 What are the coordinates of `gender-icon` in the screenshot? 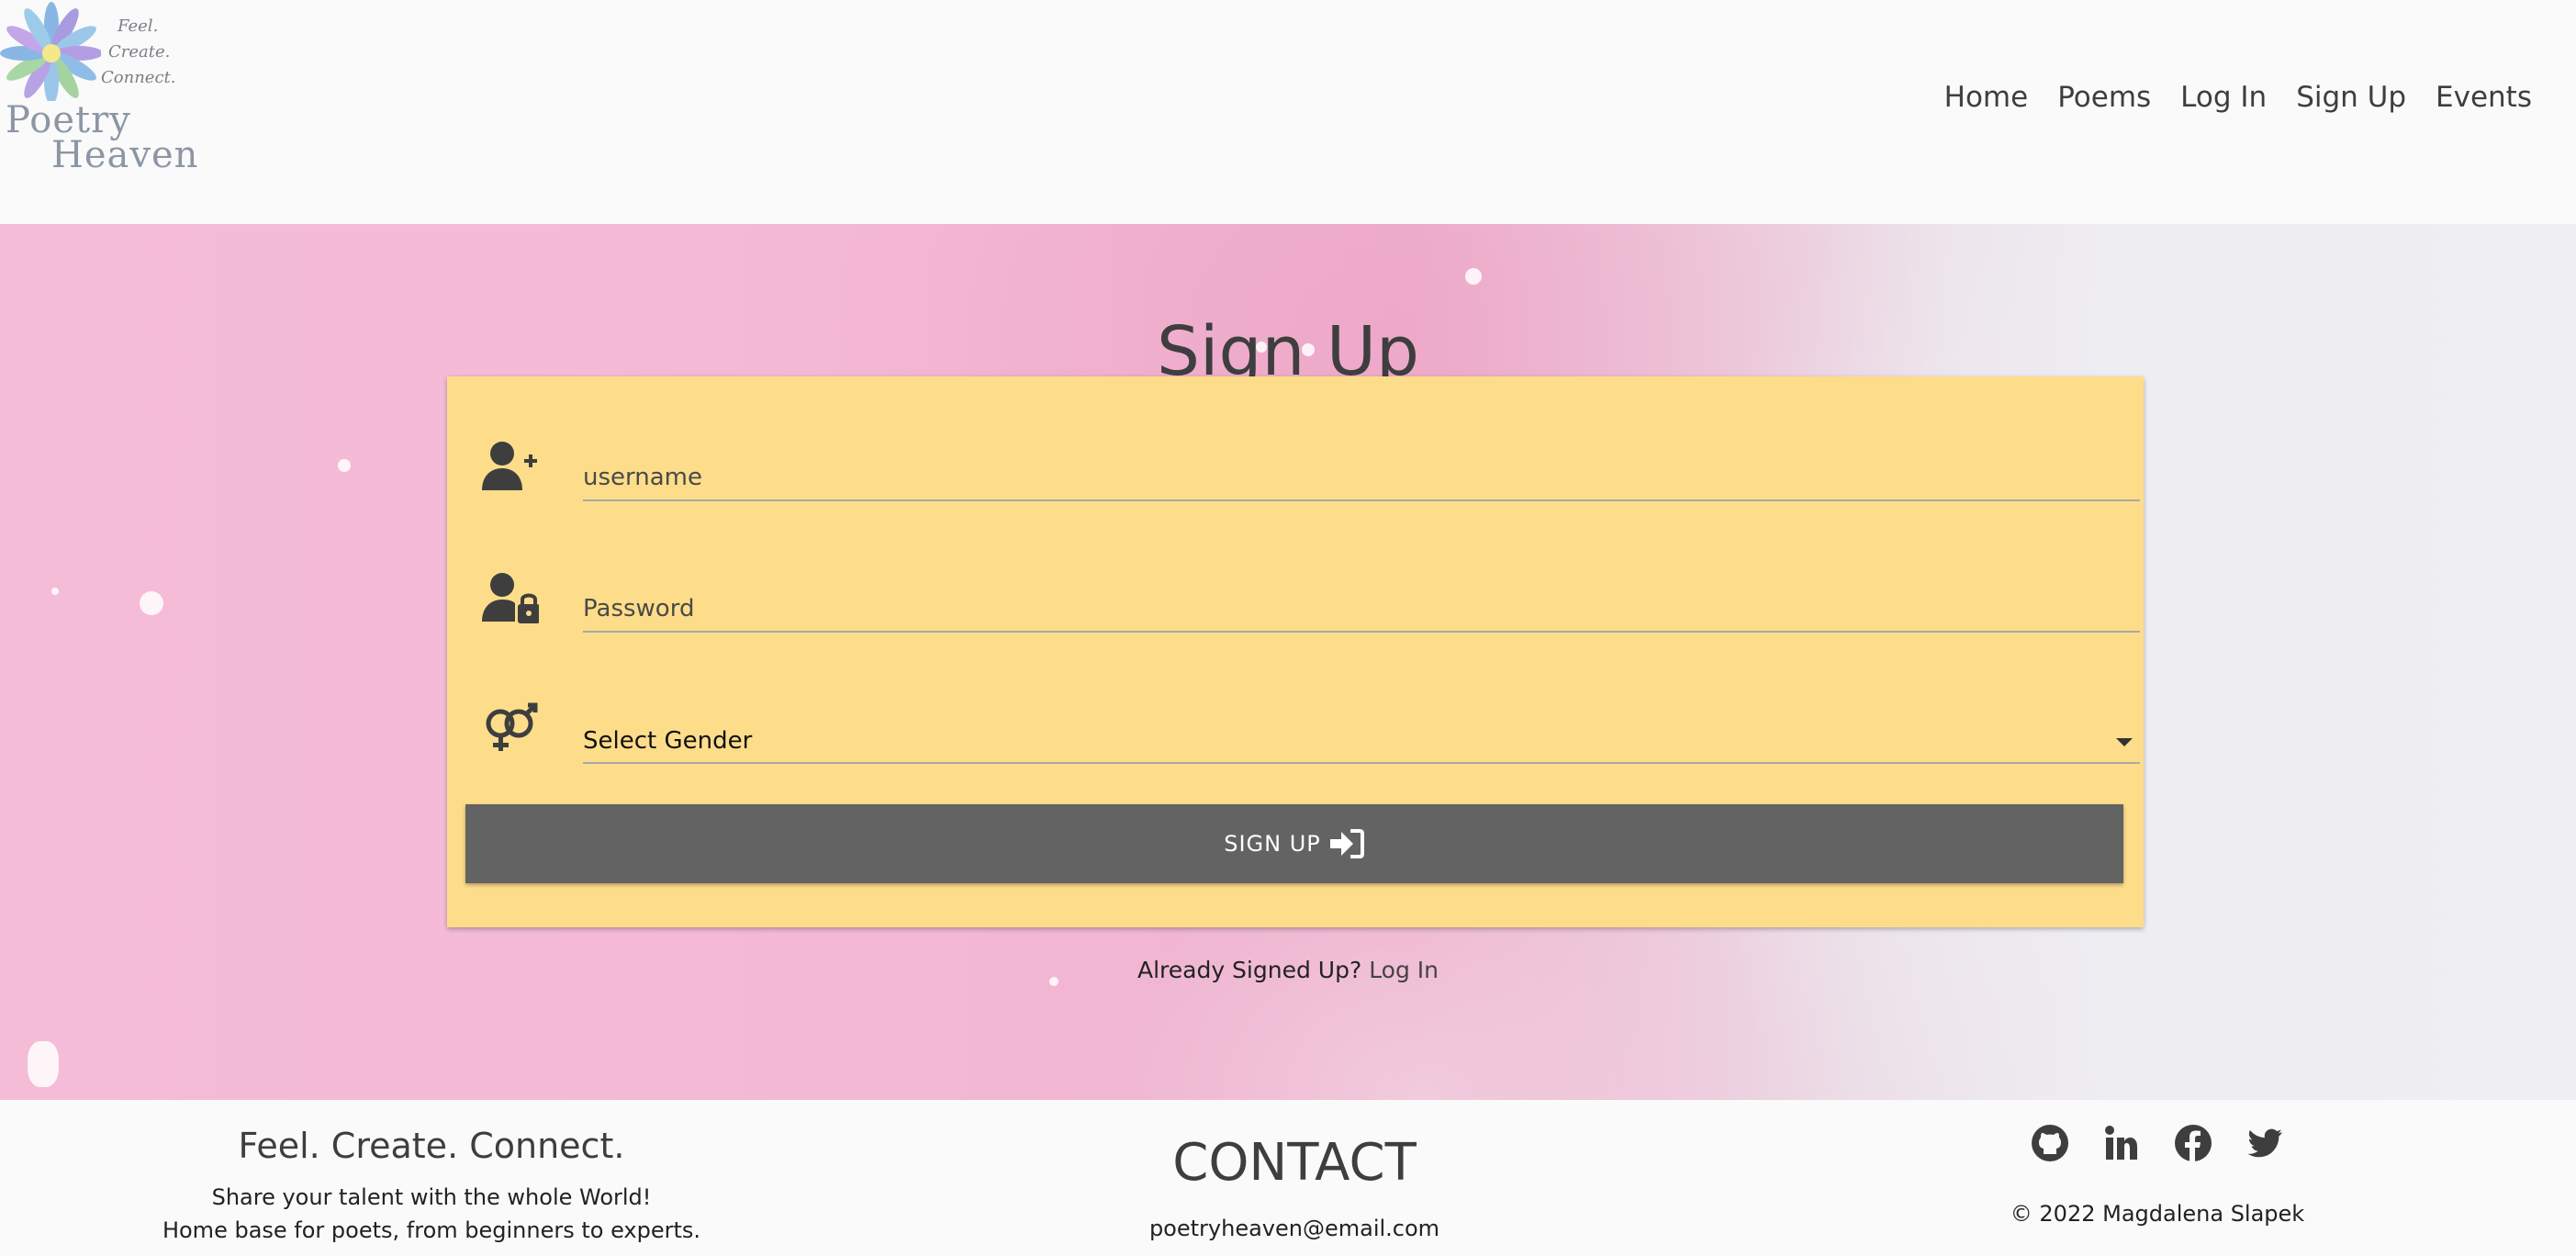 It's located at (512, 726).